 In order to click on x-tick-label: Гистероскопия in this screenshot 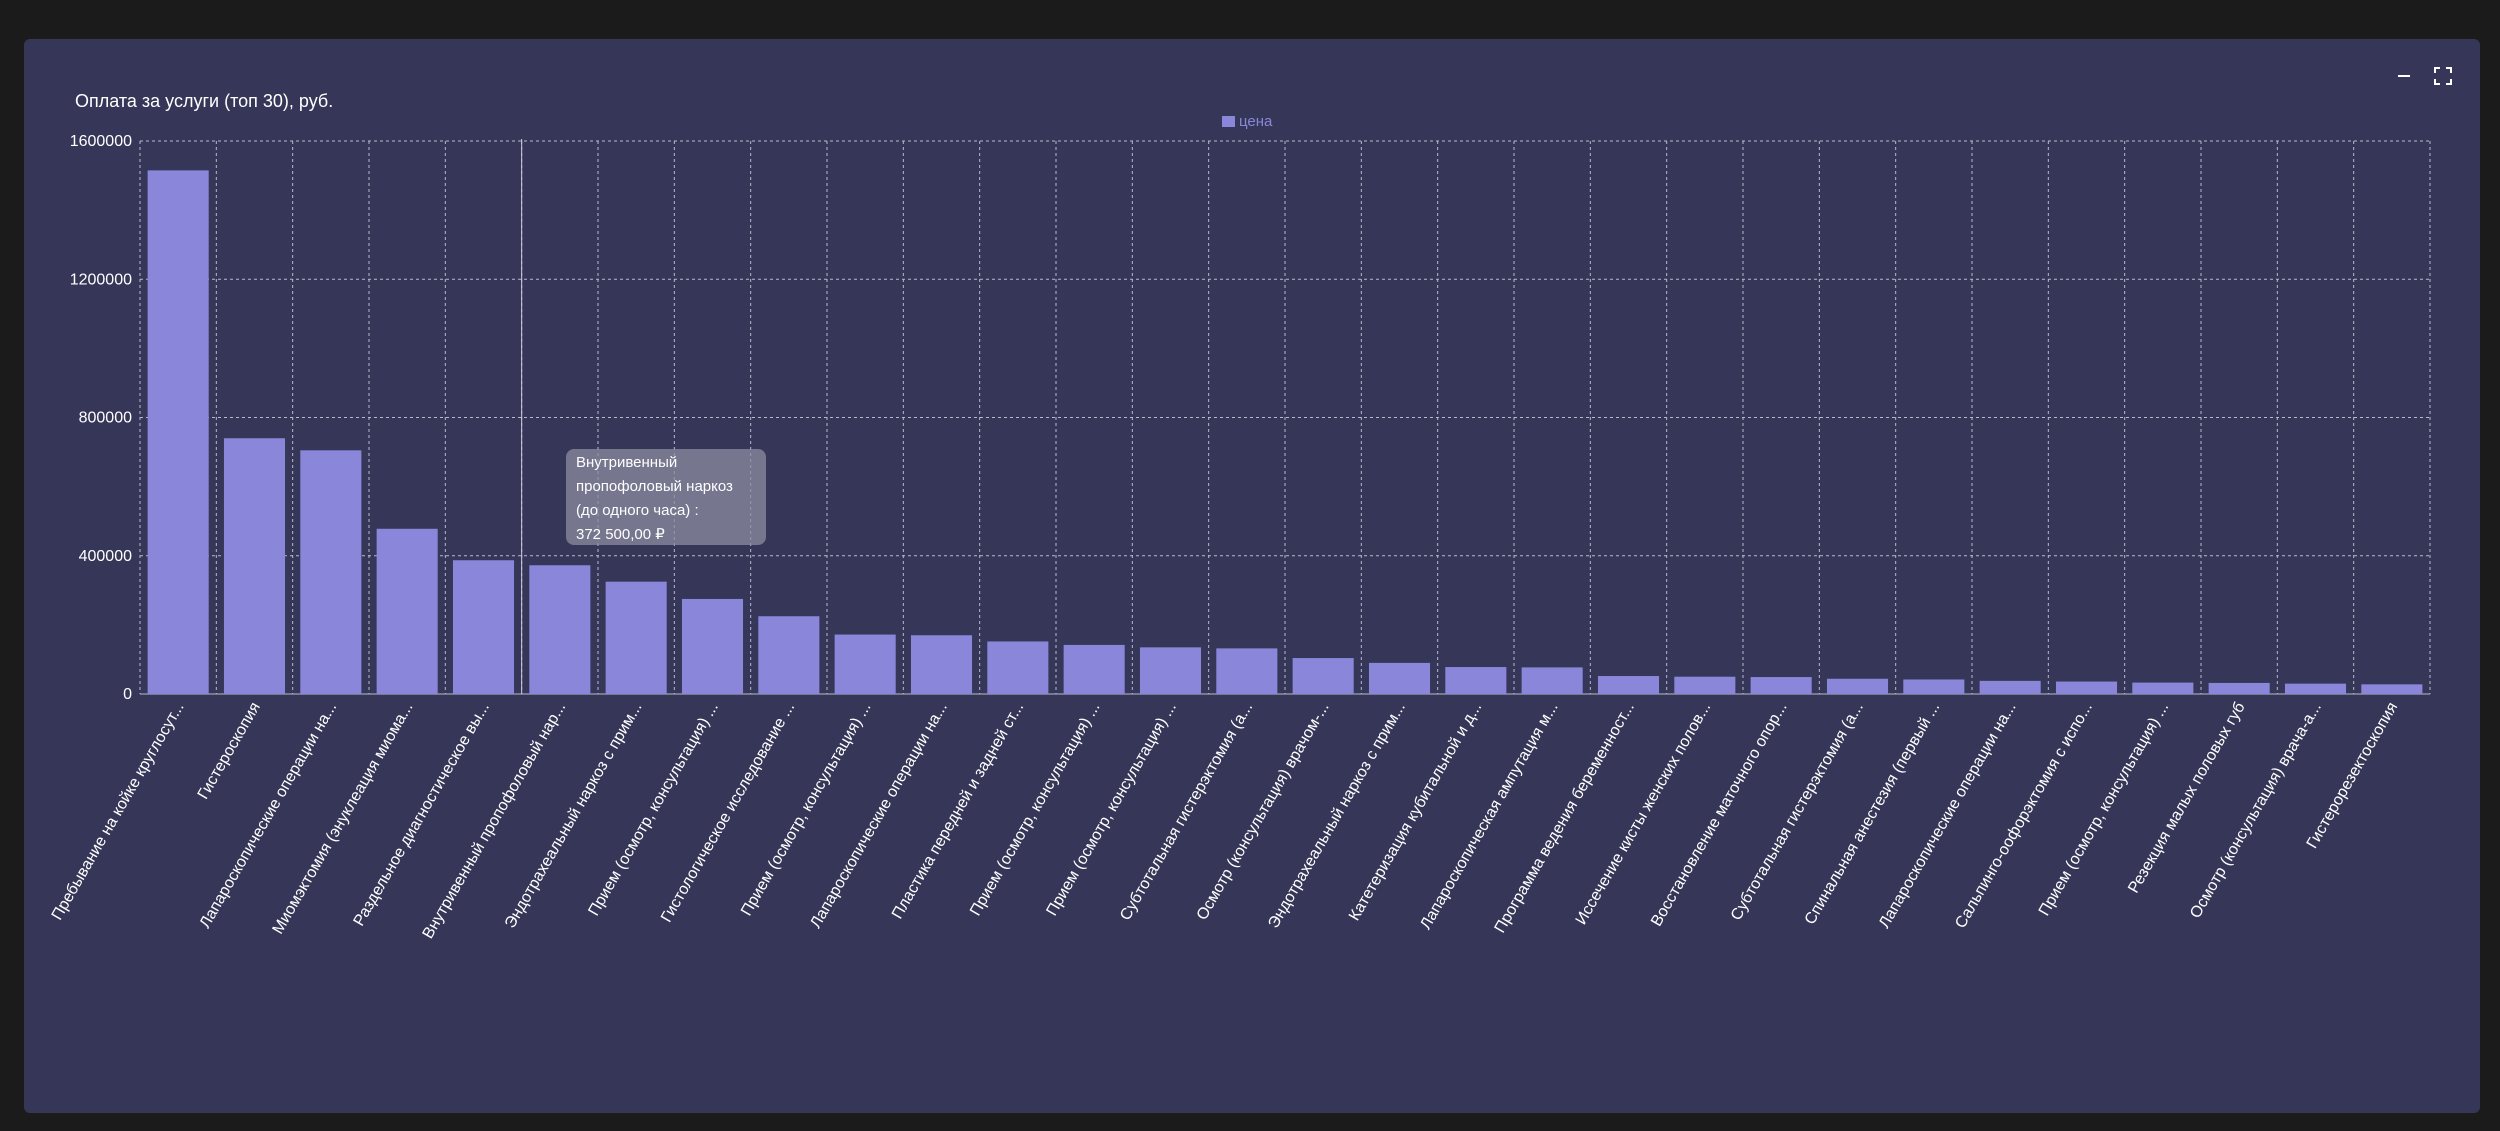, I will do `click(229, 751)`.